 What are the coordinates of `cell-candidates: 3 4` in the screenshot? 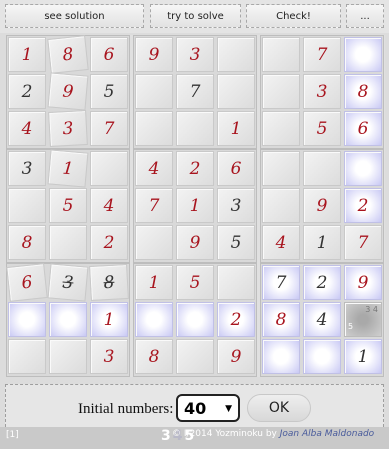 It's located at (371, 309).